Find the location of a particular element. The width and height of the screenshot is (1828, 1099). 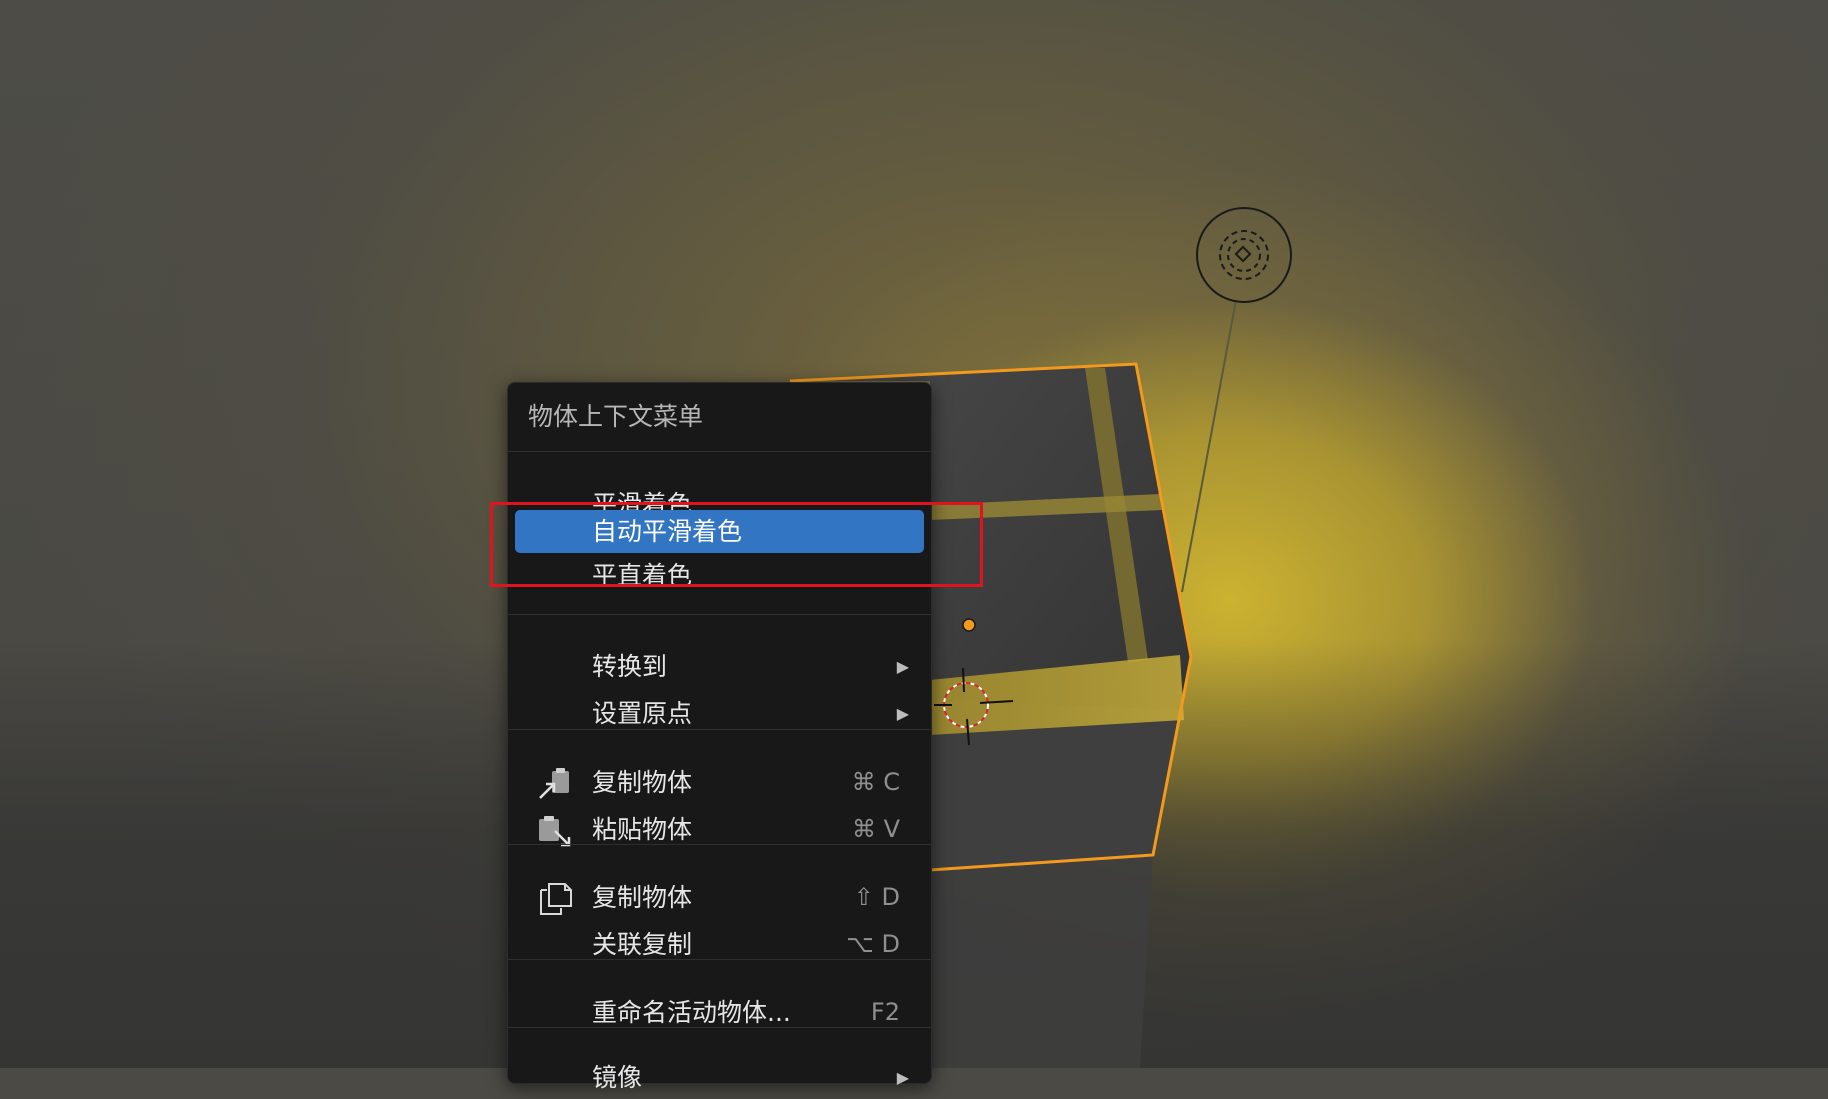

menu-item-duplicate-objects: 复制物体 ⇧ D is located at coordinates (719, 897).